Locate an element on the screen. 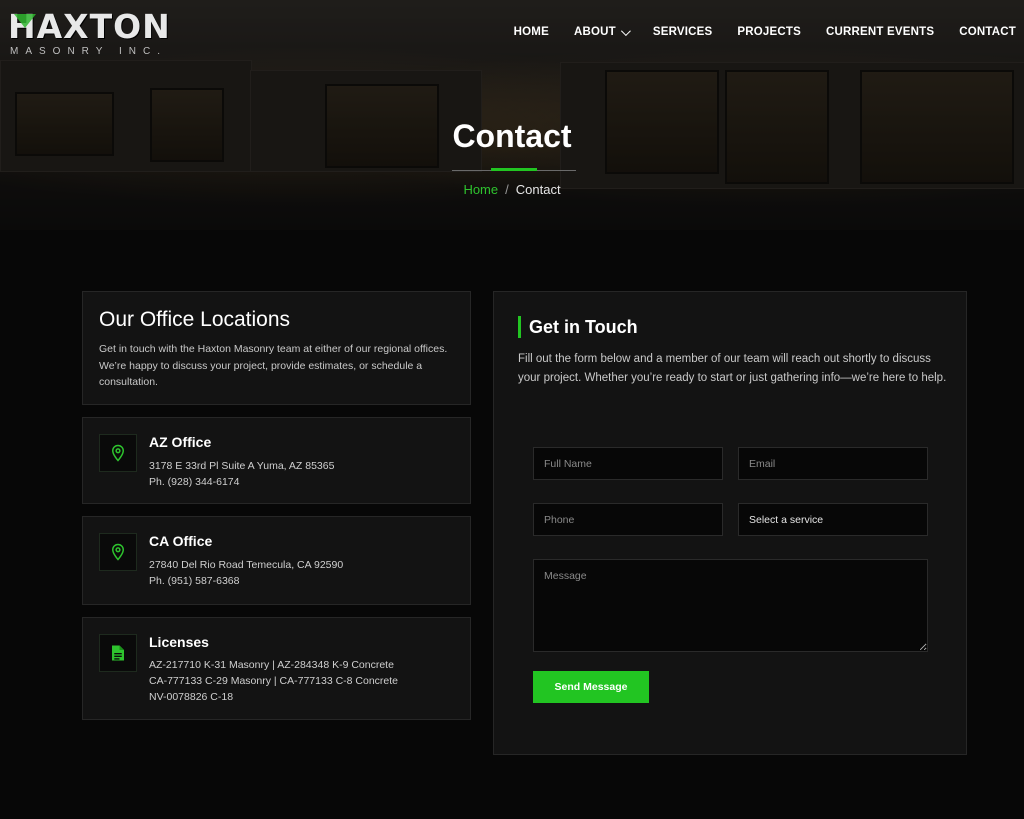  nav-current-events: CURRENT EVENTS is located at coordinates (880, 32).